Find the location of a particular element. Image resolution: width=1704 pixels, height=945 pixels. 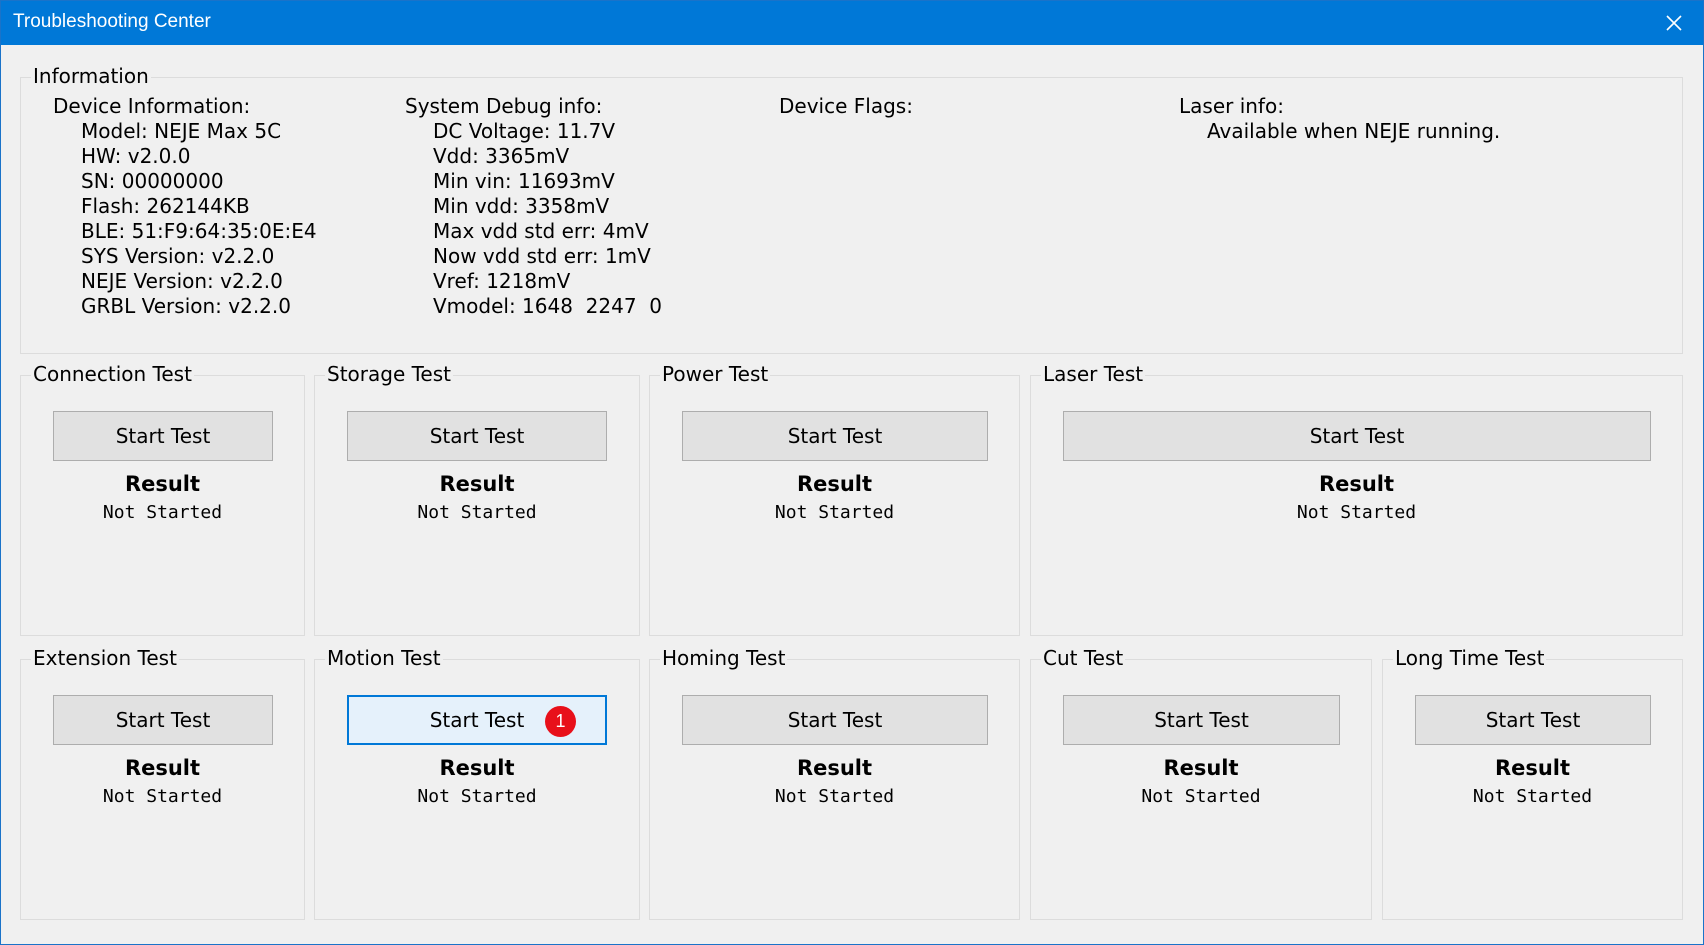

device-info-sys-version: SYS Version: v2.2.0 is located at coordinates (178, 256).